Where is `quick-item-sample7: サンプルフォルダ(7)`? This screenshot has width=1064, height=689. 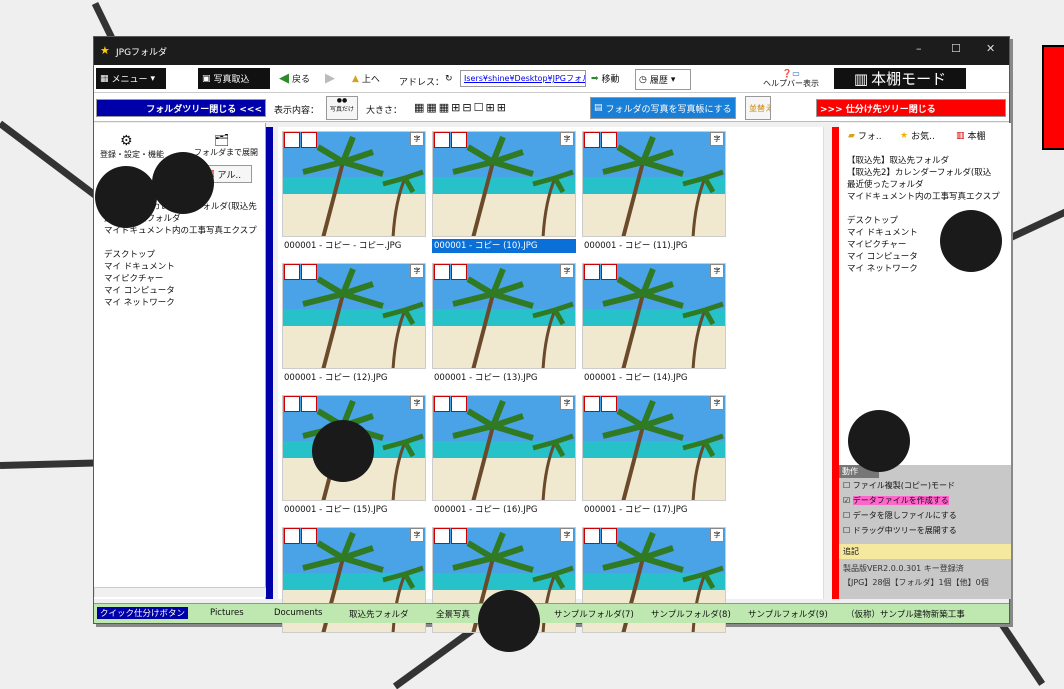 quick-item-sample7: サンプルフォルダ(7) is located at coordinates (594, 614).